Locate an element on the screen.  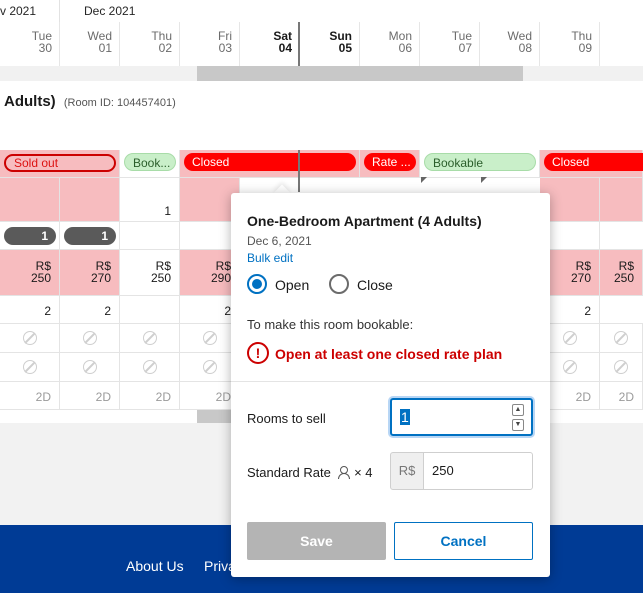
popover-divider is located at coordinates (390, 381).